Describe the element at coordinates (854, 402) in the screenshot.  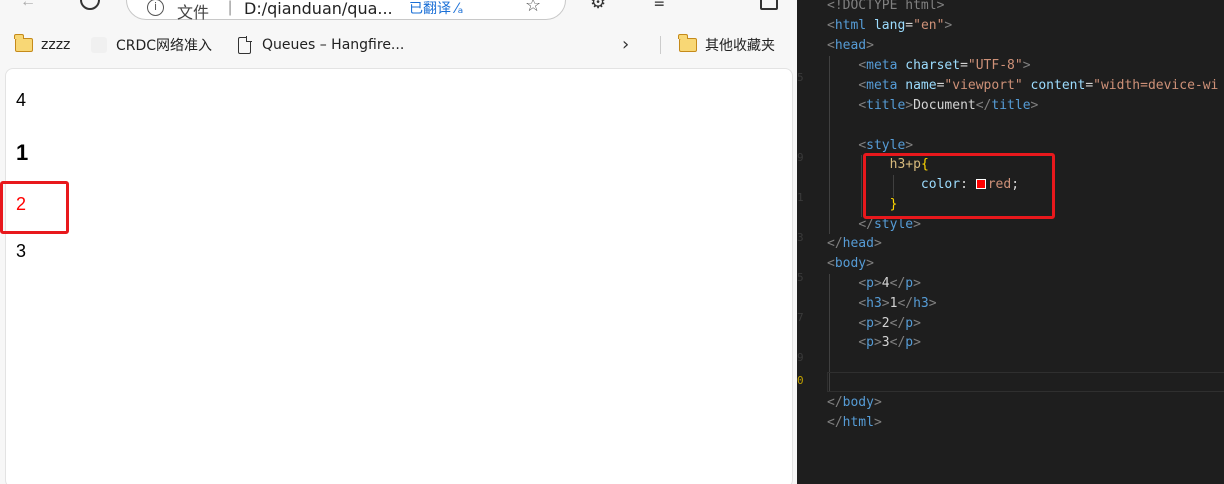
I see `code-line-body-close: </body>` at that location.